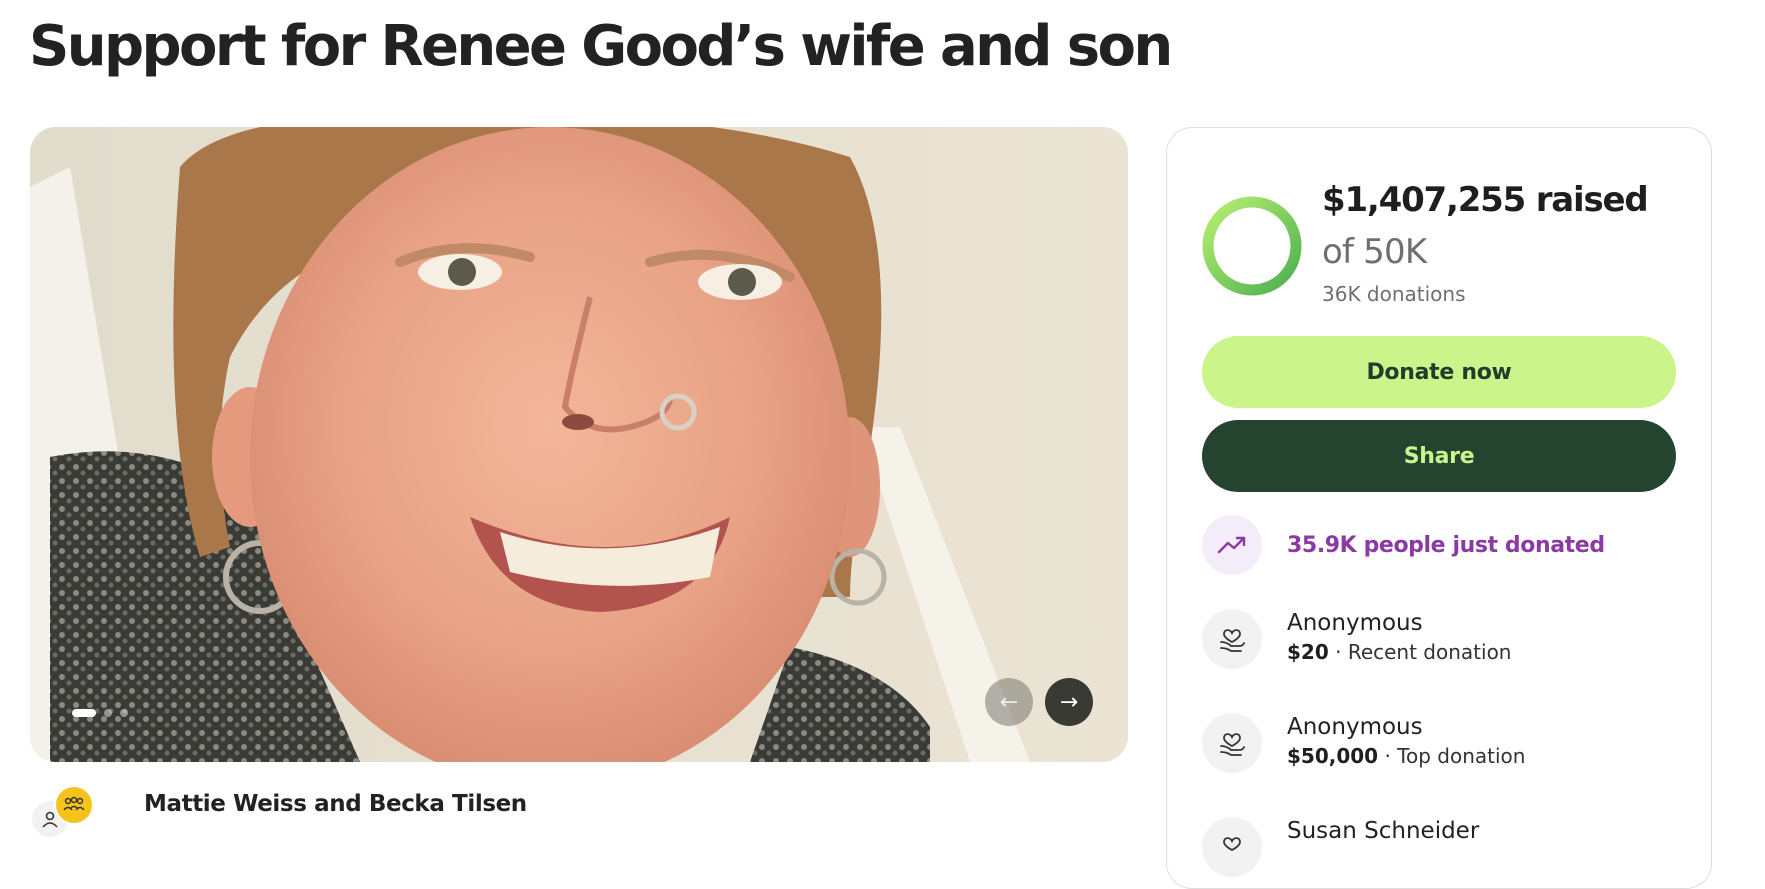 The height and width of the screenshot is (889, 1765). I want to click on carousel-dot-active, so click(84, 713).